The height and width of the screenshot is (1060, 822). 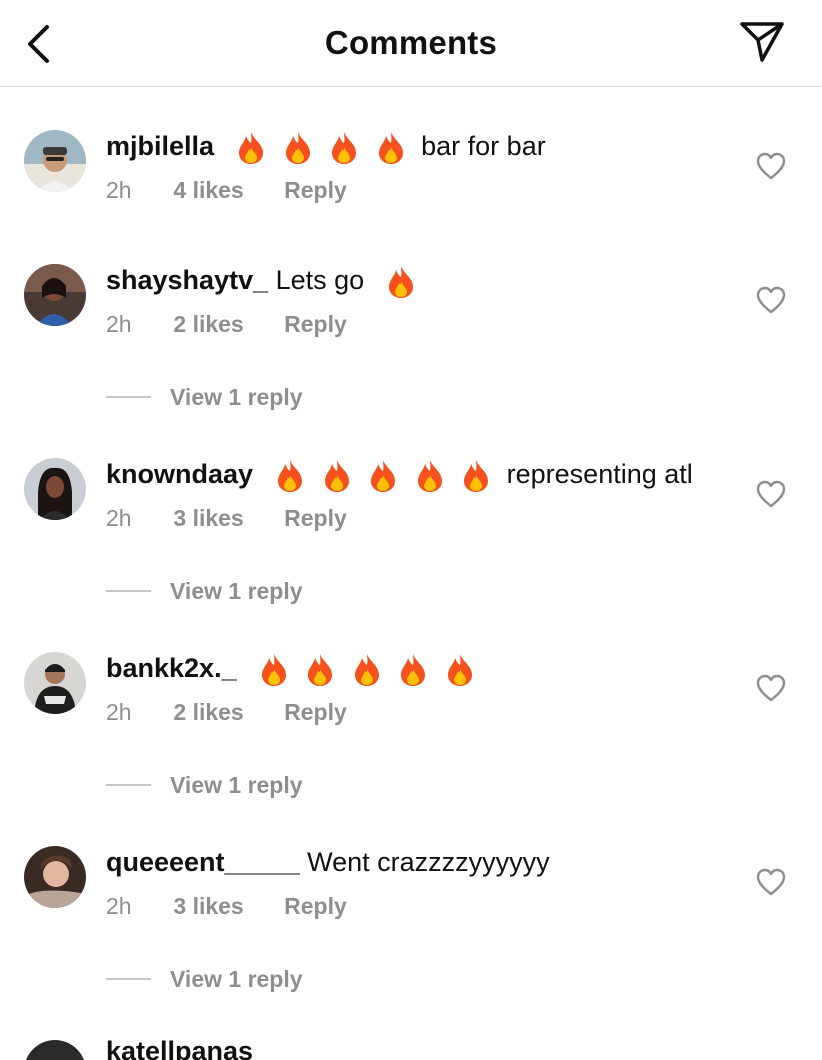 What do you see at coordinates (411, 319) in the screenshot?
I see `comment-item: shayshaytv_ Lets go 2h 2 likes Reply` at bounding box center [411, 319].